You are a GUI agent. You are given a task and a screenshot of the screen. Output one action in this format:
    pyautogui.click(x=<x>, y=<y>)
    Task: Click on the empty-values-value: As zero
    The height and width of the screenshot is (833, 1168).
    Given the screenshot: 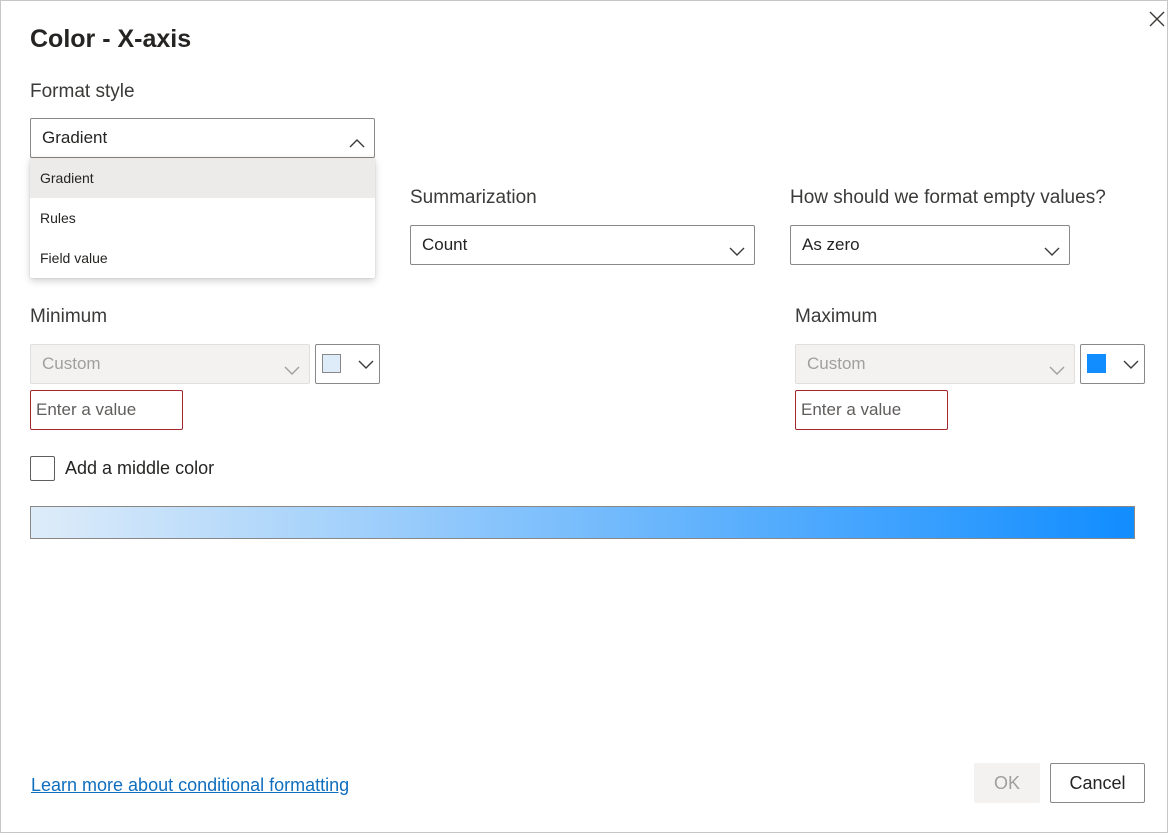 What is the action you would take?
    pyautogui.click(x=831, y=244)
    